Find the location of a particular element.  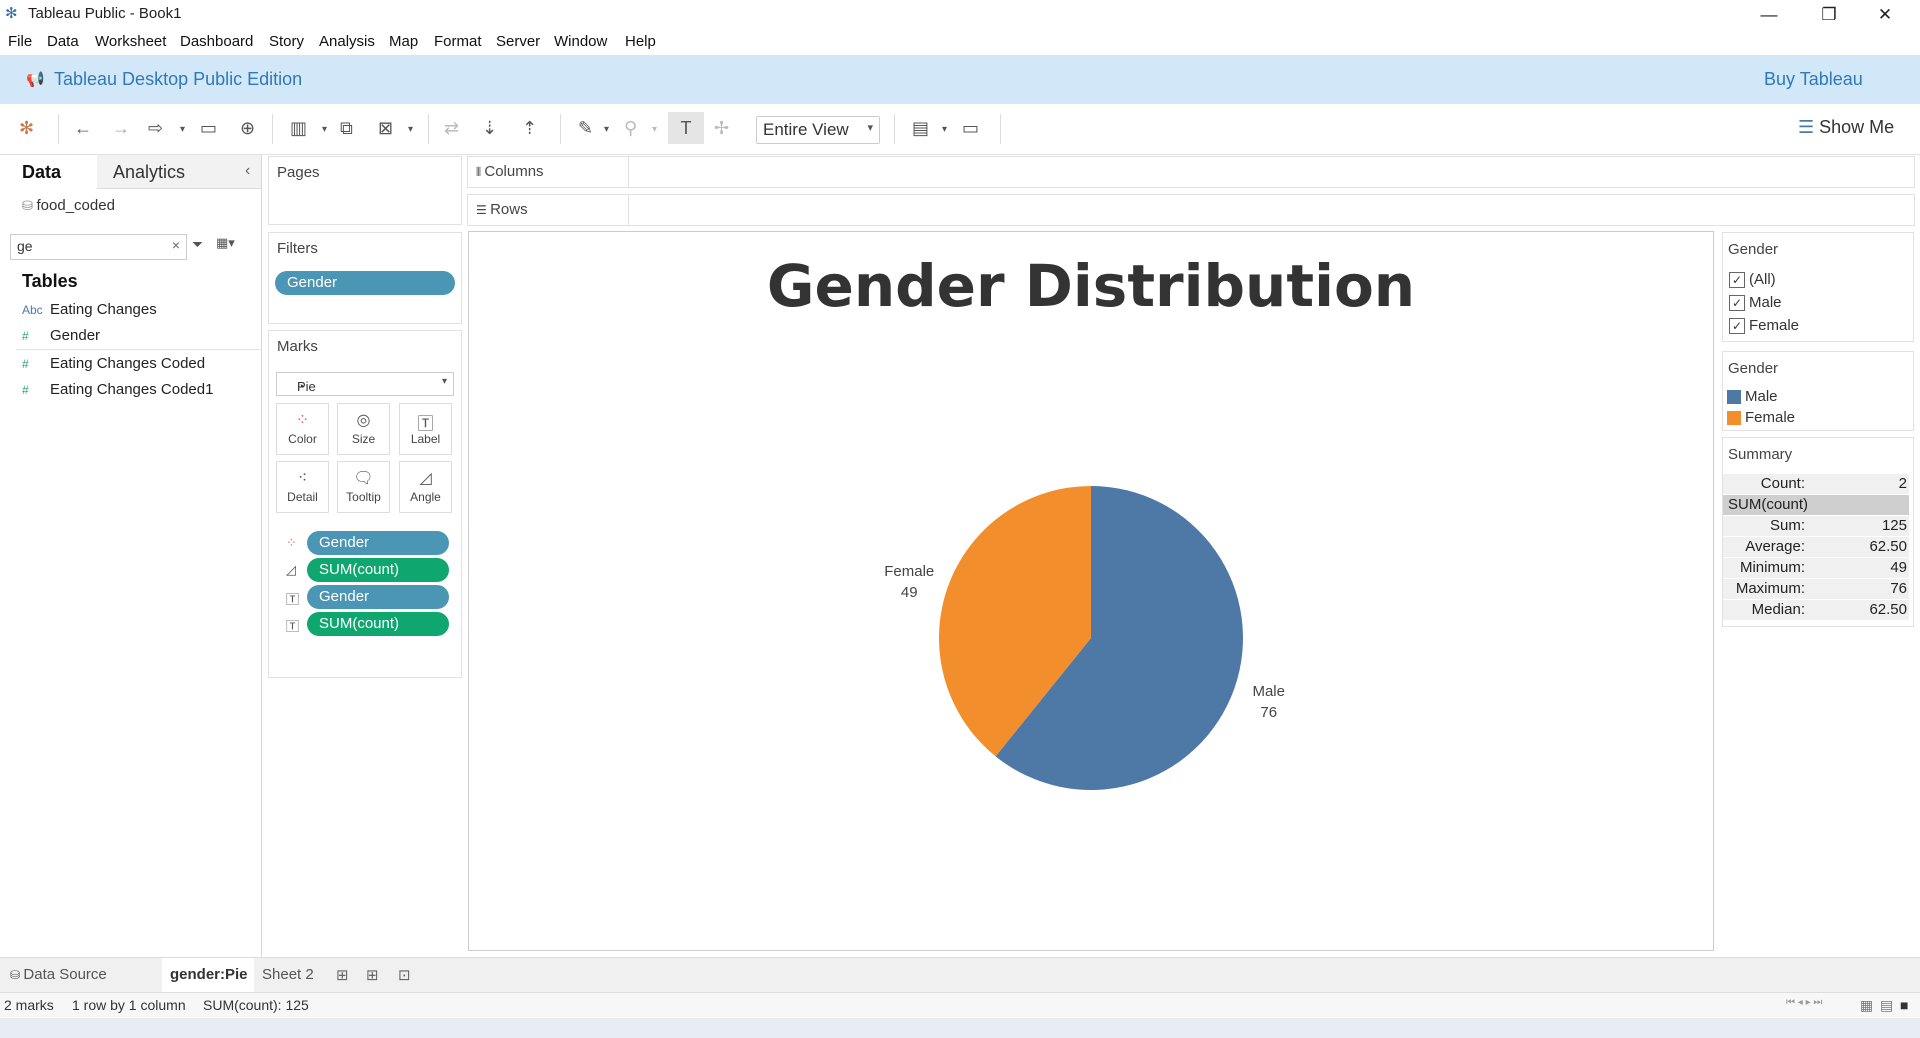

menu-format: Format is located at coordinates (458, 41).